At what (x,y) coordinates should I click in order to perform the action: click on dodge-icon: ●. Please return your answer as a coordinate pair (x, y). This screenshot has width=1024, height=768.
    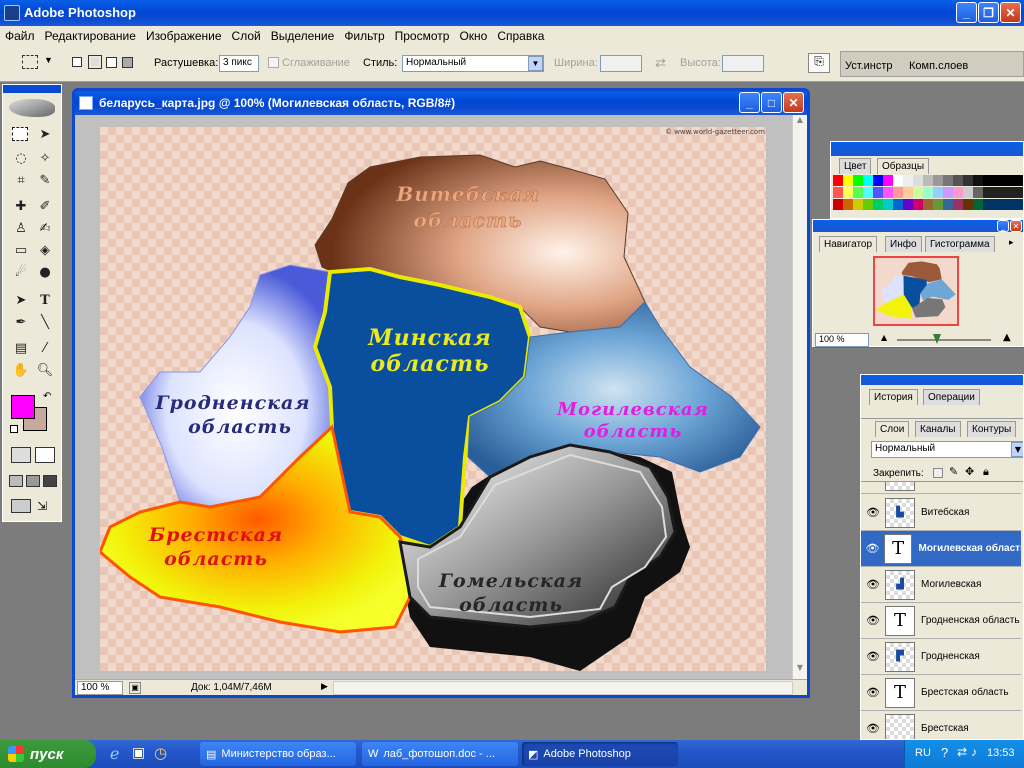
    Looking at the image, I should click on (45, 272).